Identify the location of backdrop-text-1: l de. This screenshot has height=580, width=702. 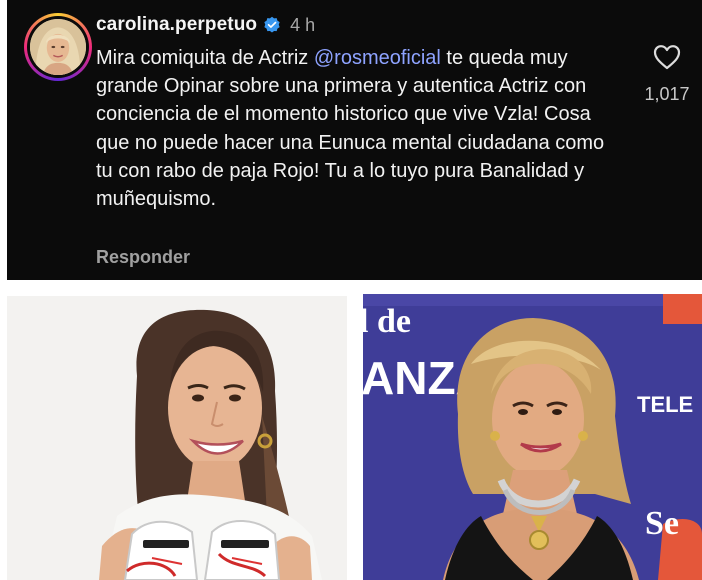
(387, 321).